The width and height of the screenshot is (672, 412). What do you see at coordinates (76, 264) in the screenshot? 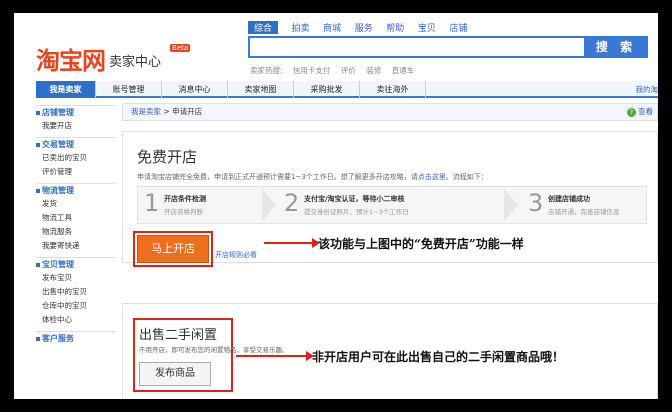
I see `sidebar-section-items: 宝贝管理` at bounding box center [76, 264].